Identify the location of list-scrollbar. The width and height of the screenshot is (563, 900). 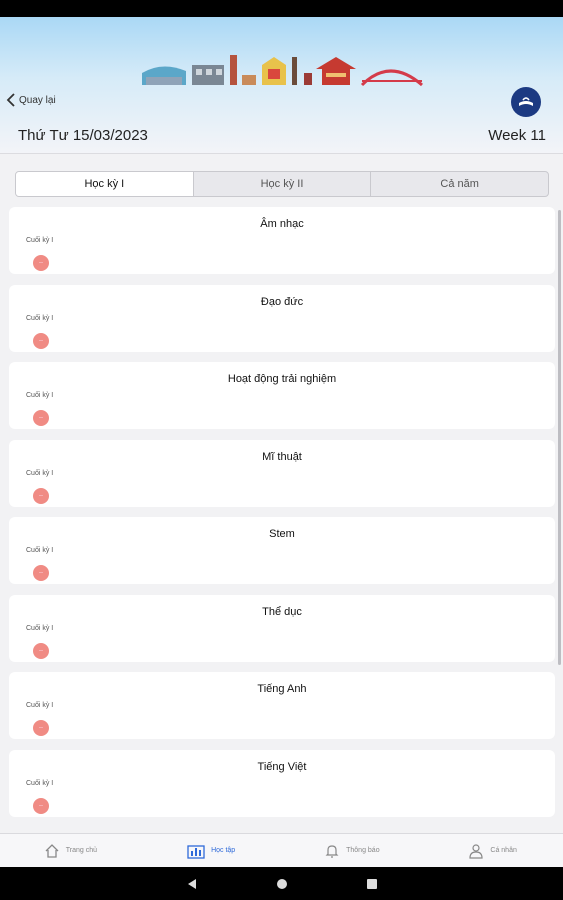
(559, 437).